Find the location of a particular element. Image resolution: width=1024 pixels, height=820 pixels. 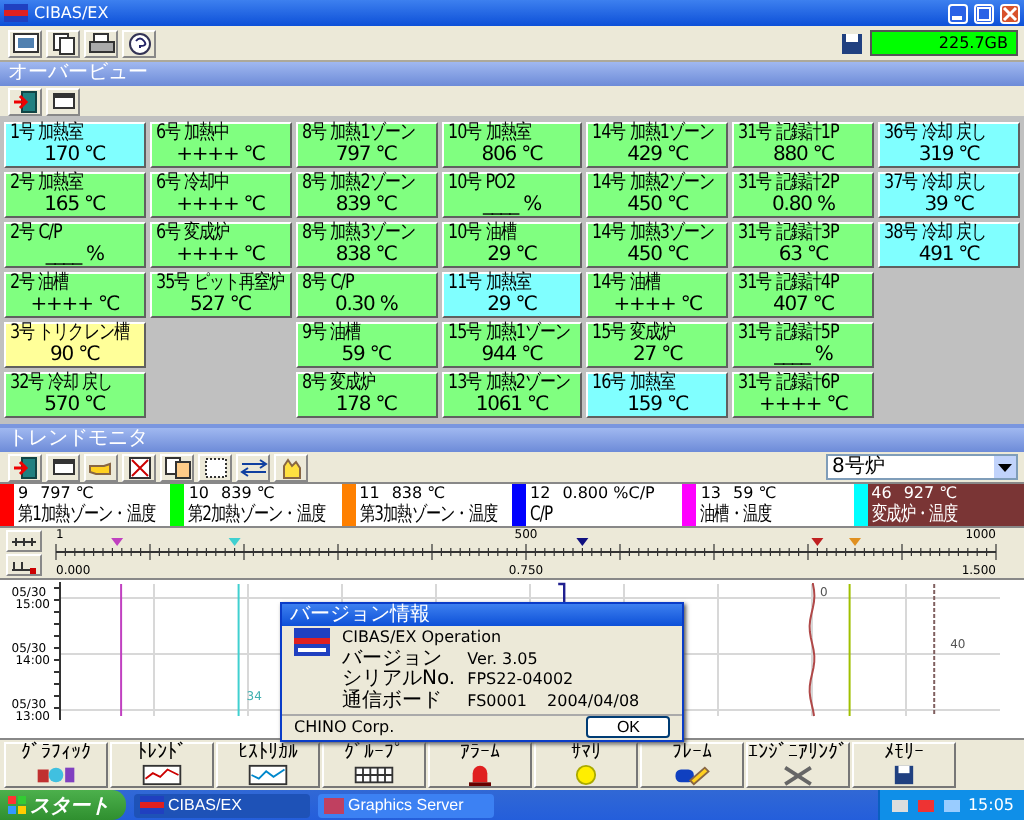

function-button: ｱﾗｰﾑ is located at coordinates (480, 765).